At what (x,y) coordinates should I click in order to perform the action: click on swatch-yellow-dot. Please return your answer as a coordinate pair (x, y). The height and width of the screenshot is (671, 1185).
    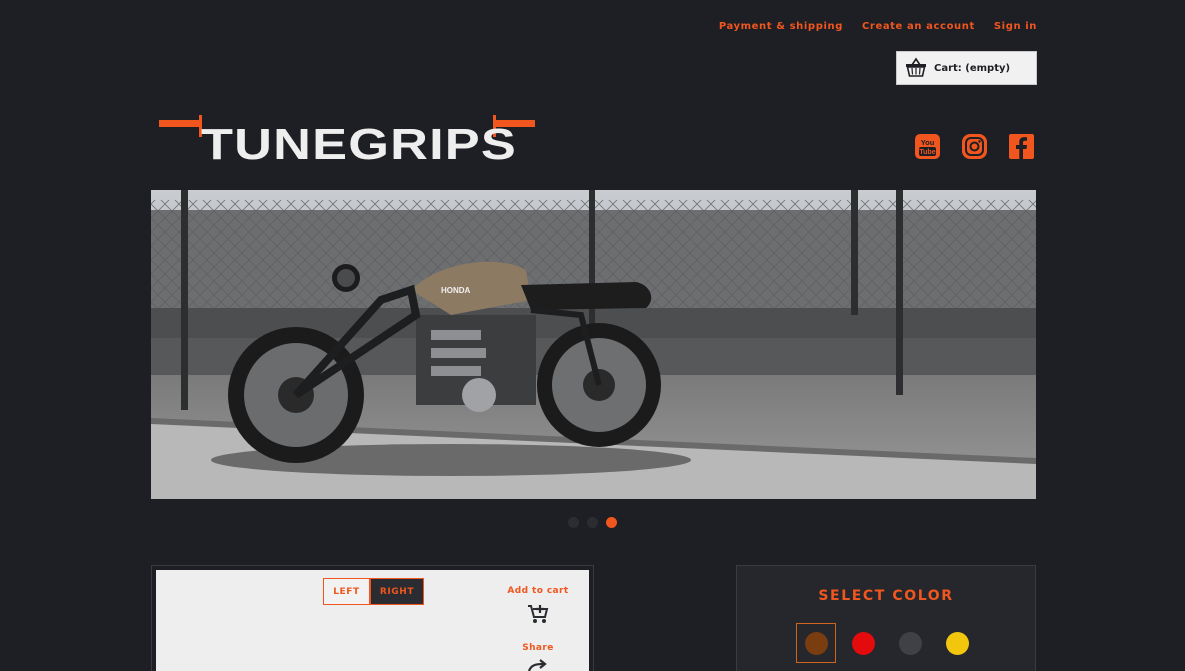
    Looking at the image, I should click on (957, 643).